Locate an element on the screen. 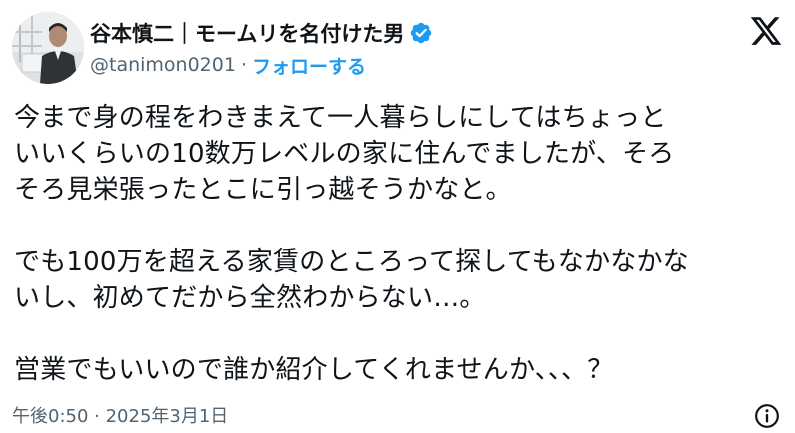 Image resolution: width=795 pixels, height=433 pixels. post-line: いし、初めてだから全然わからない…。 is located at coordinates (250, 298).